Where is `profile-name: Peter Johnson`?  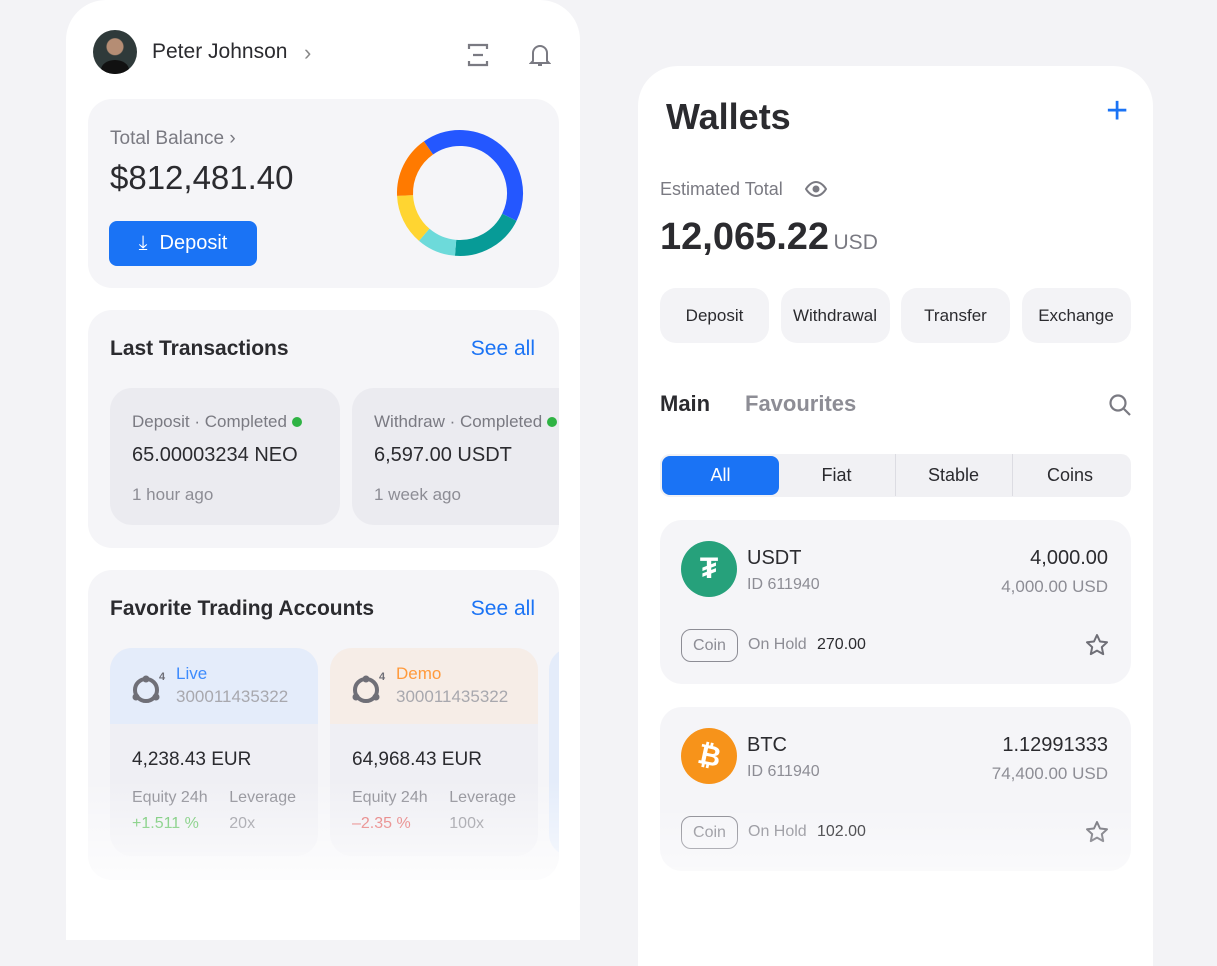
profile-name: Peter Johnson is located at coordinates (219, 52).